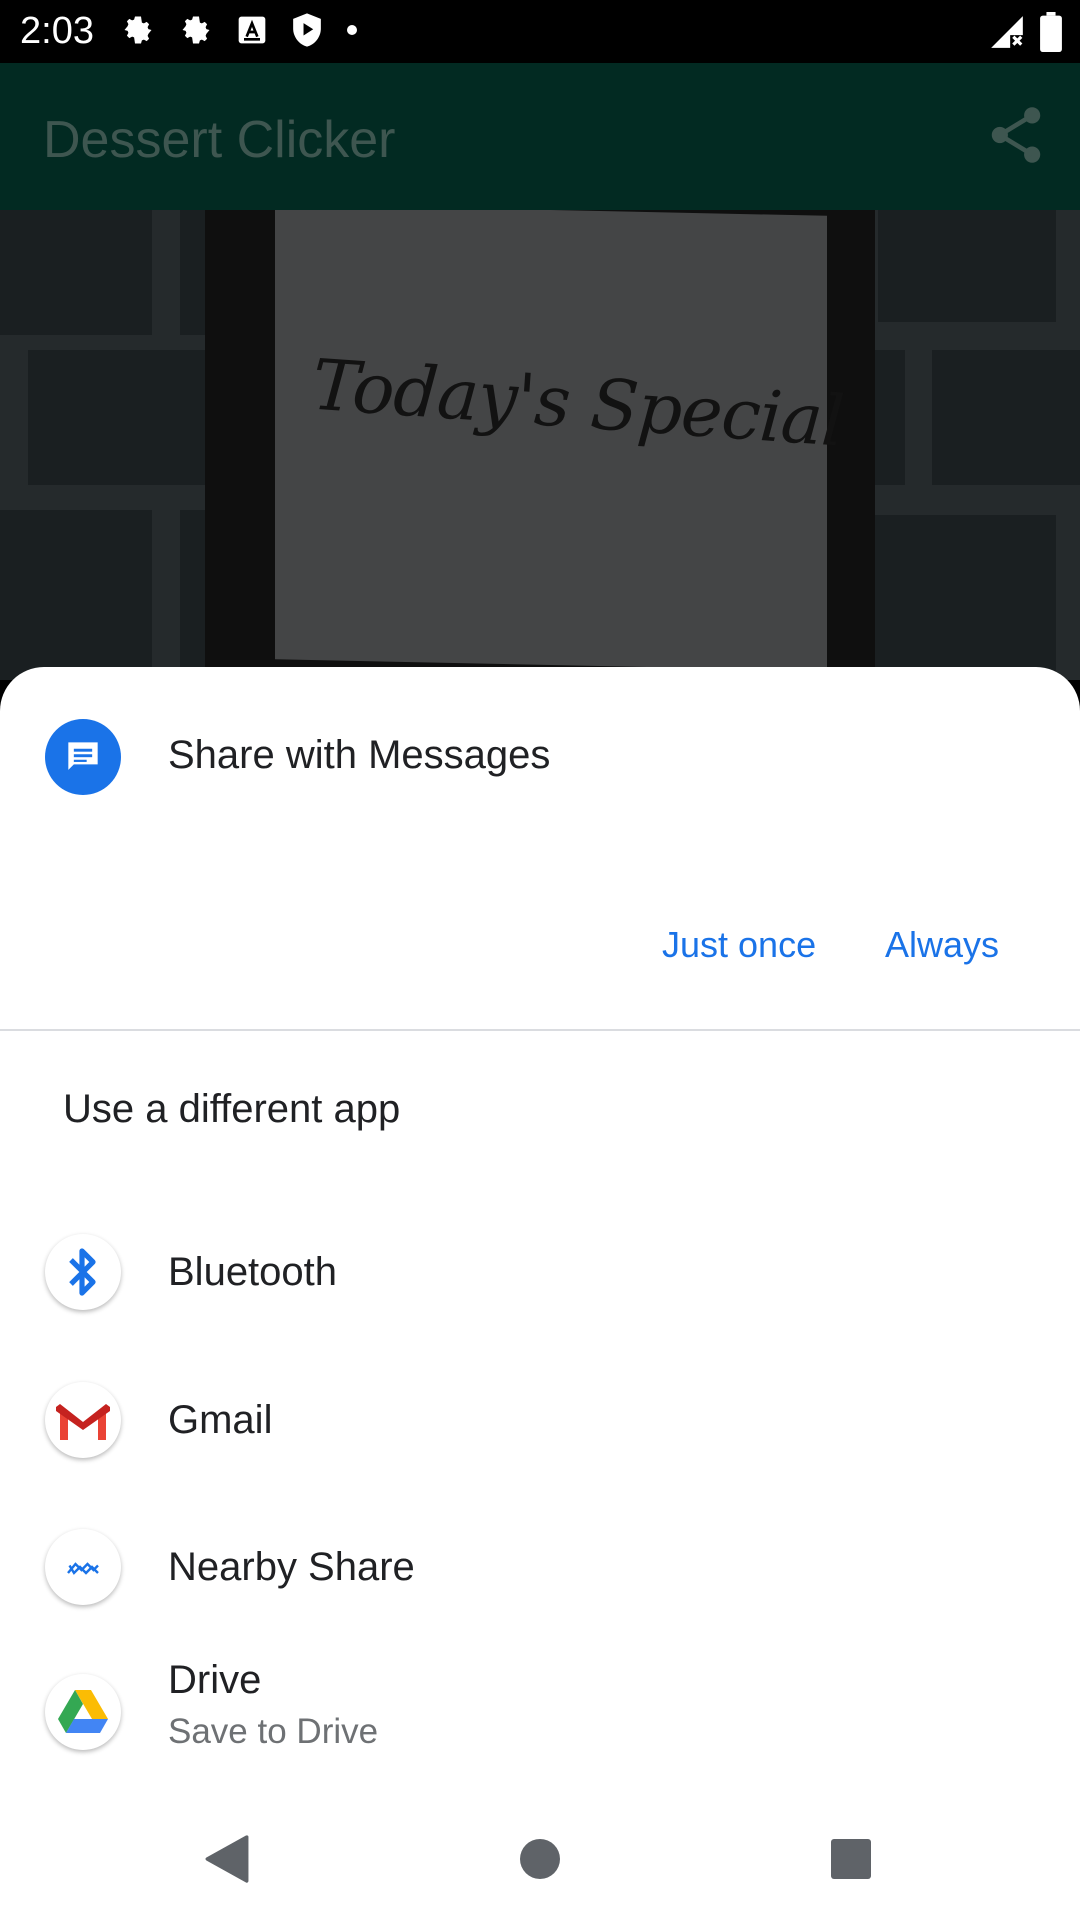 This screenshot has height=1920, width=1080. I want to click on app-item-label: Nearby Share, so click(291, 1567).